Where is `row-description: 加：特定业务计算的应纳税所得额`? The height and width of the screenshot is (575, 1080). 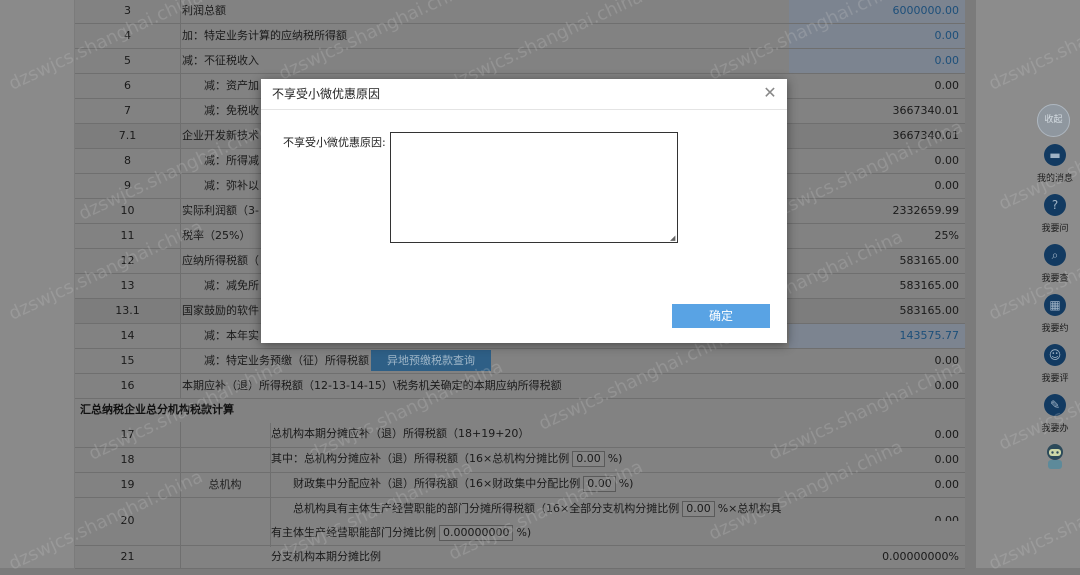 row-description: 加：特定业务计算的应纳税所得额 is located at coordinates (264, 35).